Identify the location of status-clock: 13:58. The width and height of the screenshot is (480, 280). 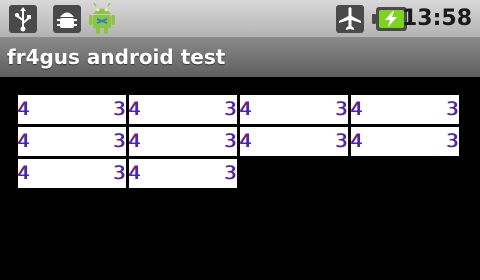
(436, 18).